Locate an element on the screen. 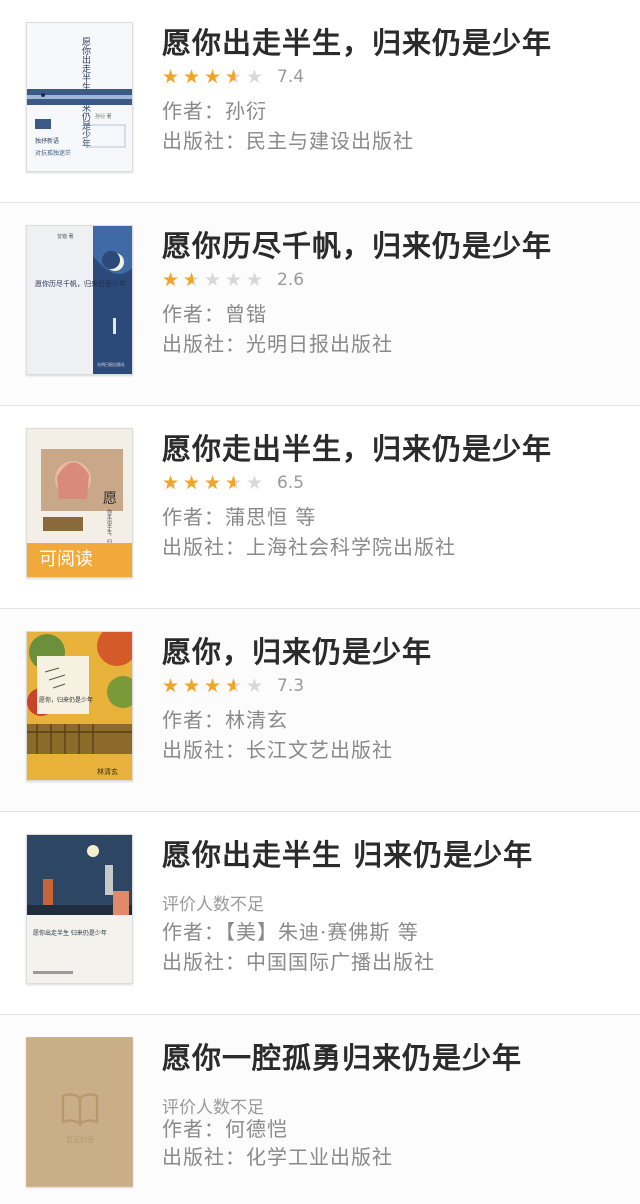  publisher-name: 光明日报出版社 is located at coordinates (319, 344).